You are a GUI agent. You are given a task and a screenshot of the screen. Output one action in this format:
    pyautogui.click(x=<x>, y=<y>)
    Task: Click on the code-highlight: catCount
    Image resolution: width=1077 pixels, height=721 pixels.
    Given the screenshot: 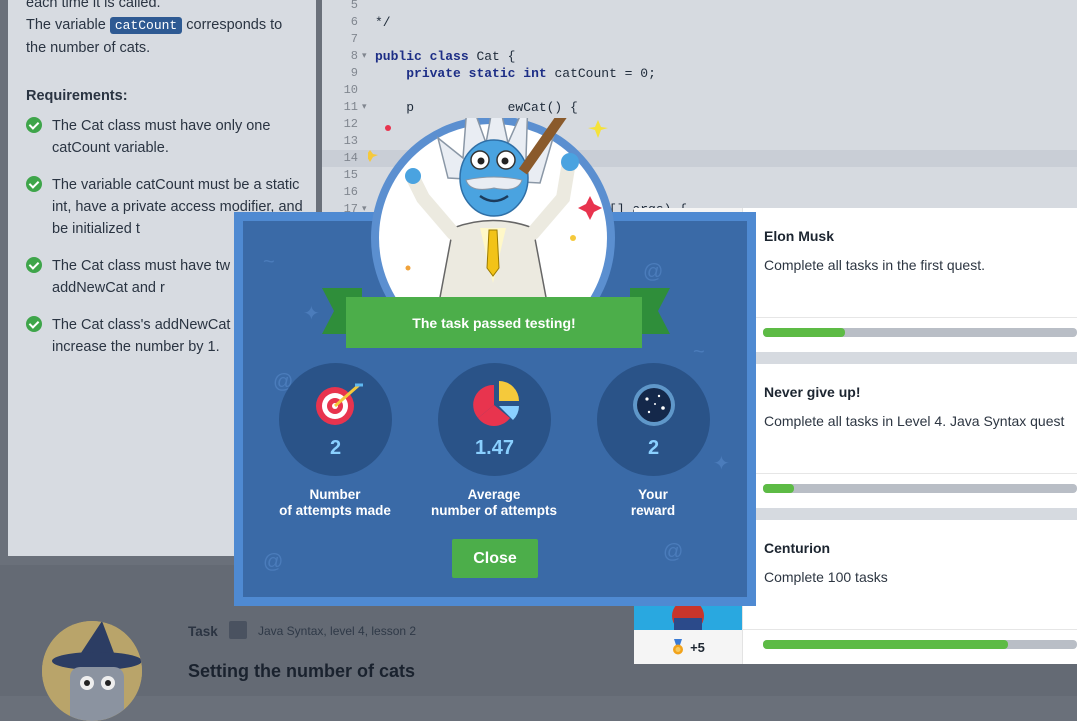 What is the action you would take?
    pyautogui.click(x=146, y=25)
    